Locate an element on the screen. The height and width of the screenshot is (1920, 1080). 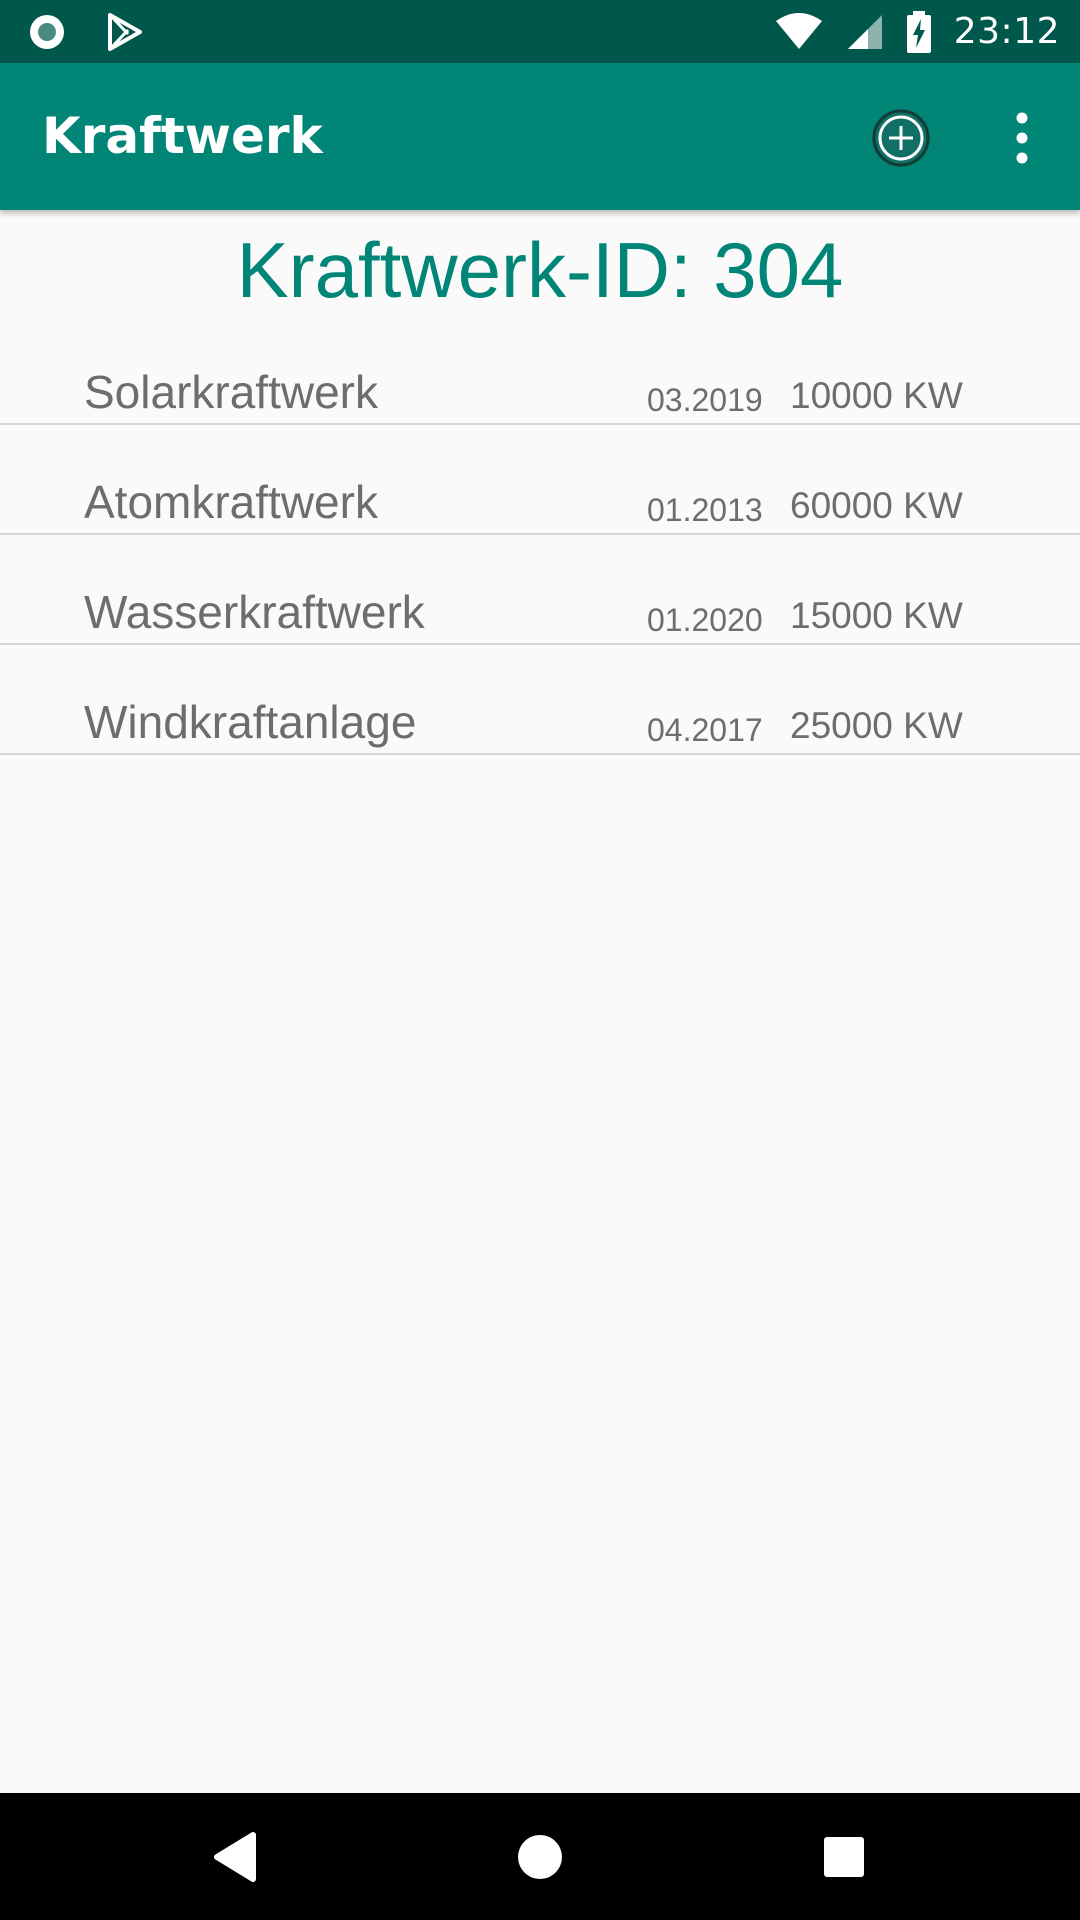
plant-power: 10000 KW is located at coordinates (876, 395).